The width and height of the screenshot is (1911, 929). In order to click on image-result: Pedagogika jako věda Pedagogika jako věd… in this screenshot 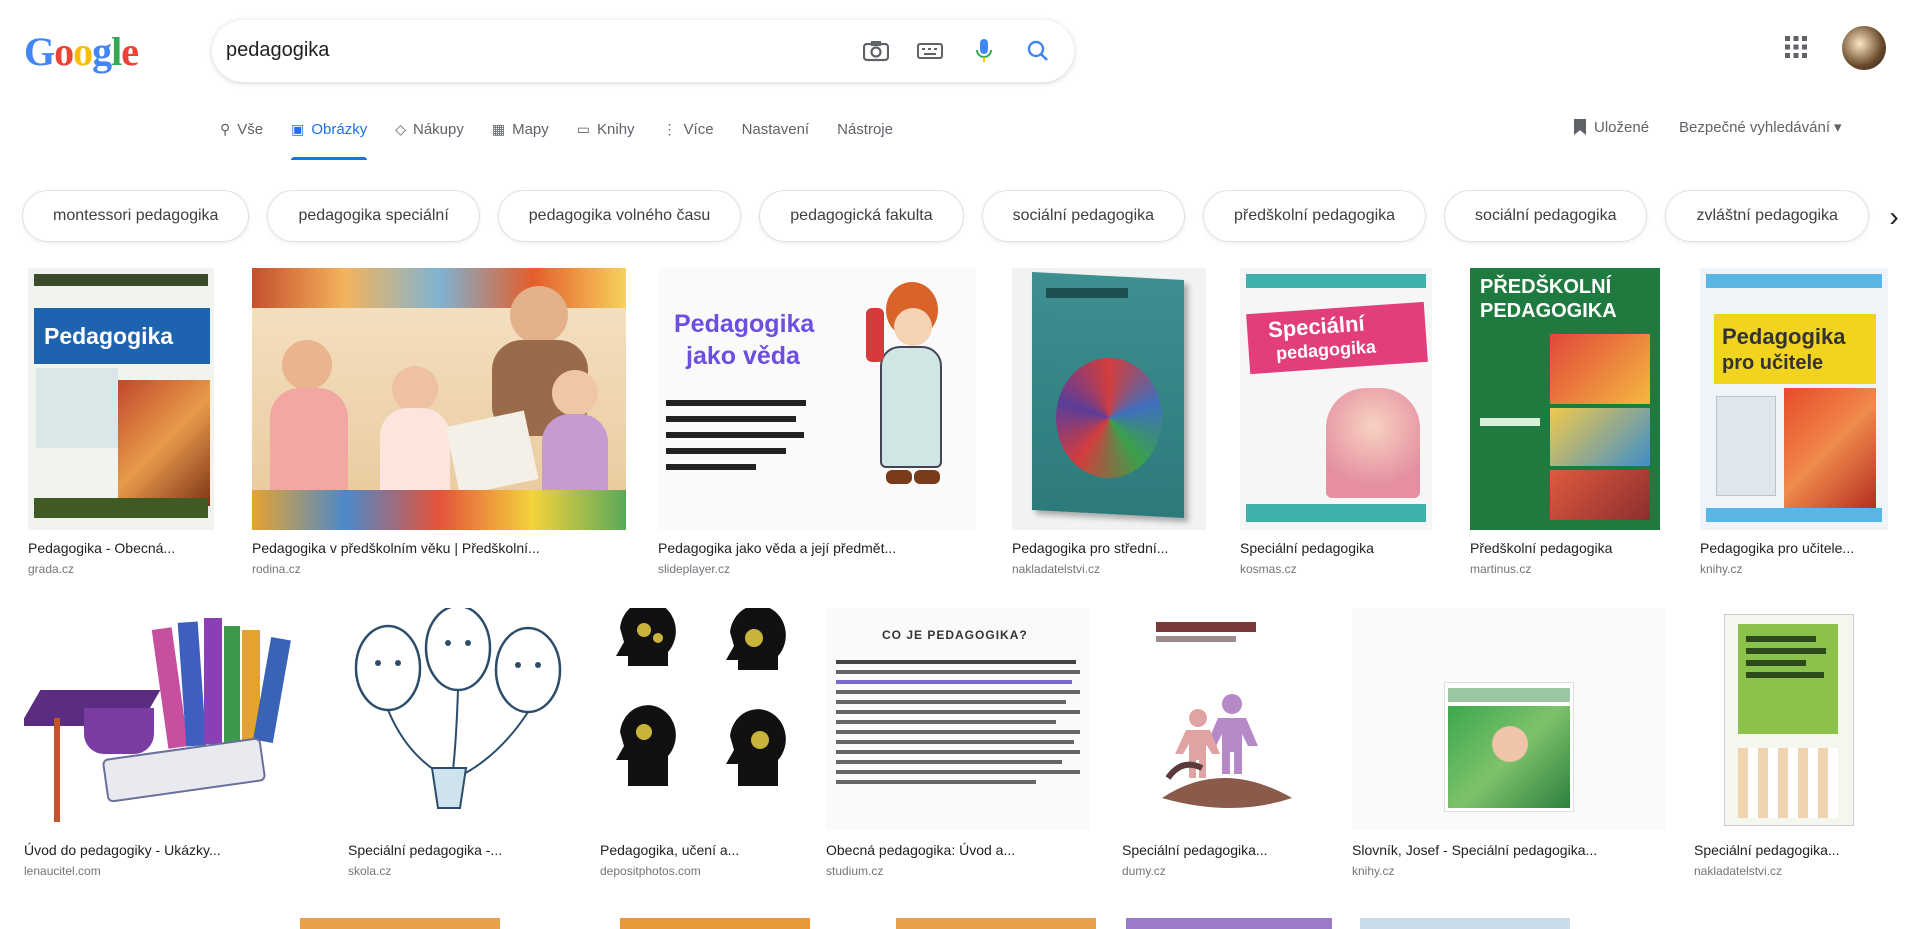, I will do `click(818, 423)`.